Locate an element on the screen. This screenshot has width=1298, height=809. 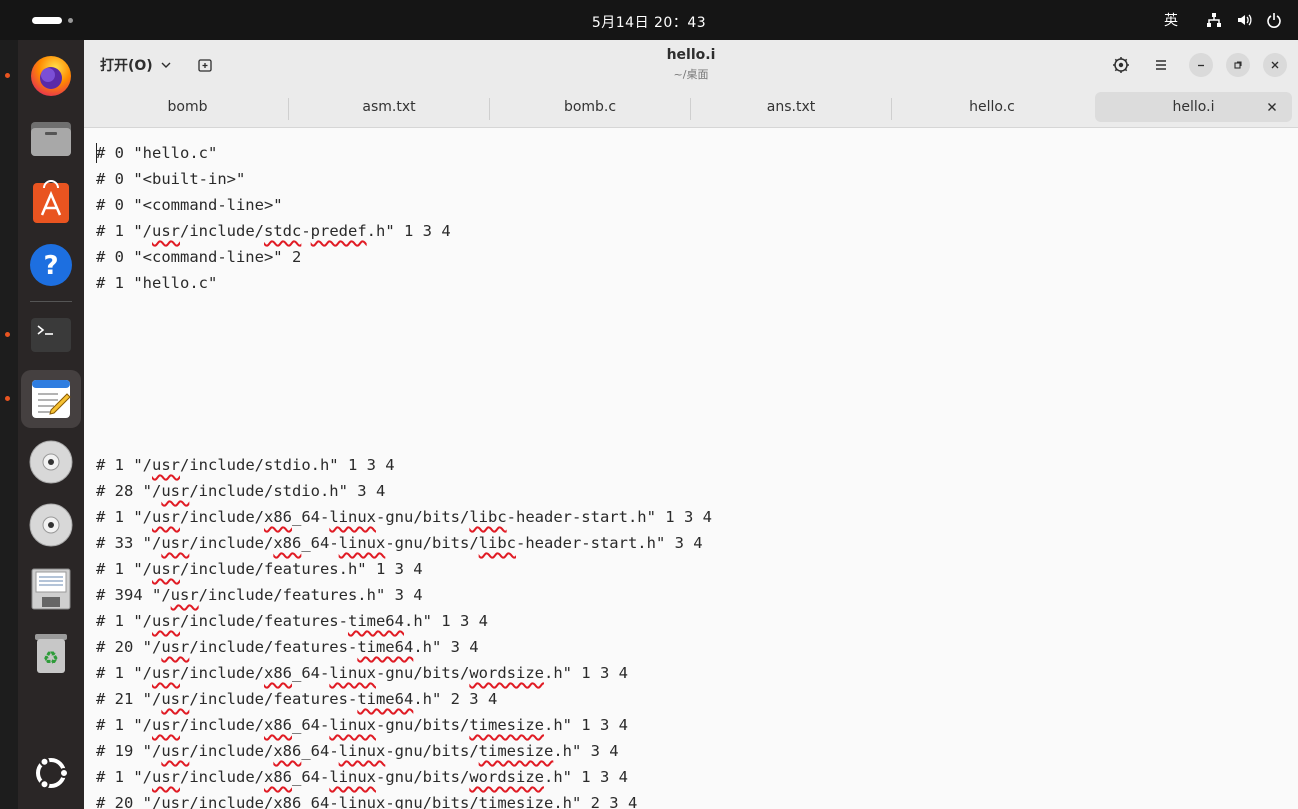
code-line: # 28 "/usr/include/stdio.h" 3 4 is located at coordinates (241, 491).